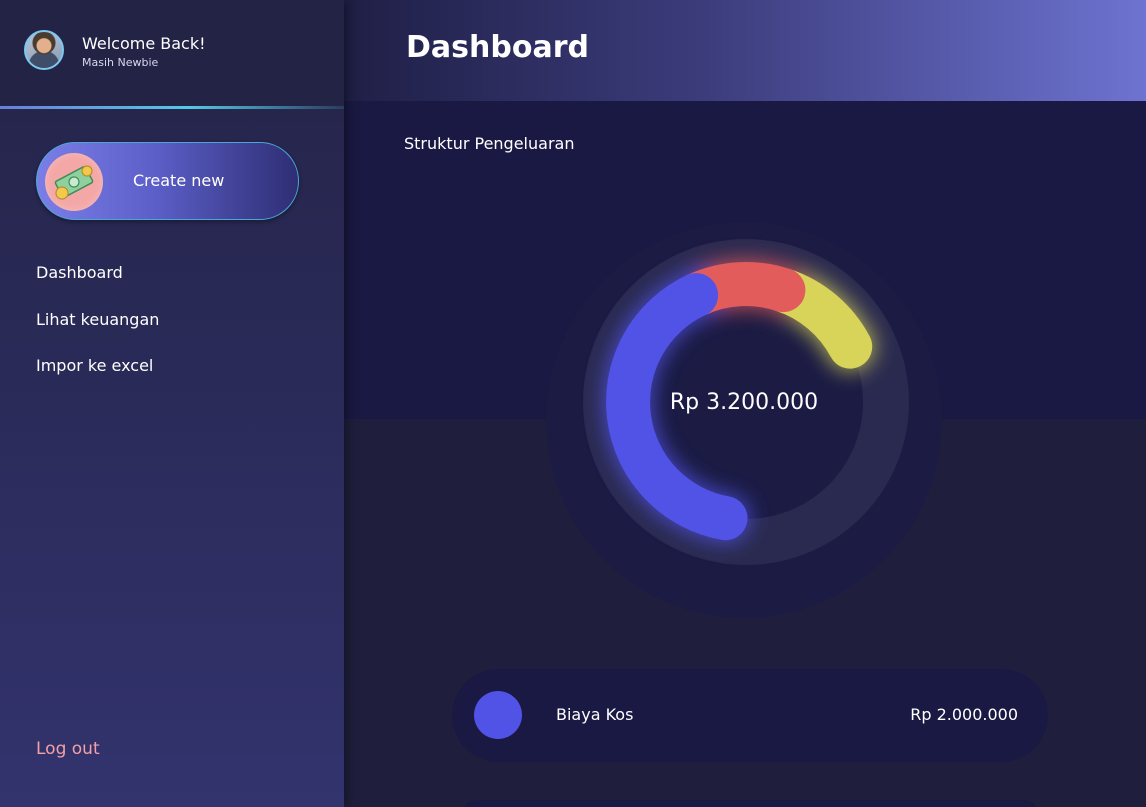 The height and width of the screenshot is (807, 1146). What do you see at coordinates (120, 62) in the screenshot?
I see `username: Masih Newbie` at bounding box center [120, 62].